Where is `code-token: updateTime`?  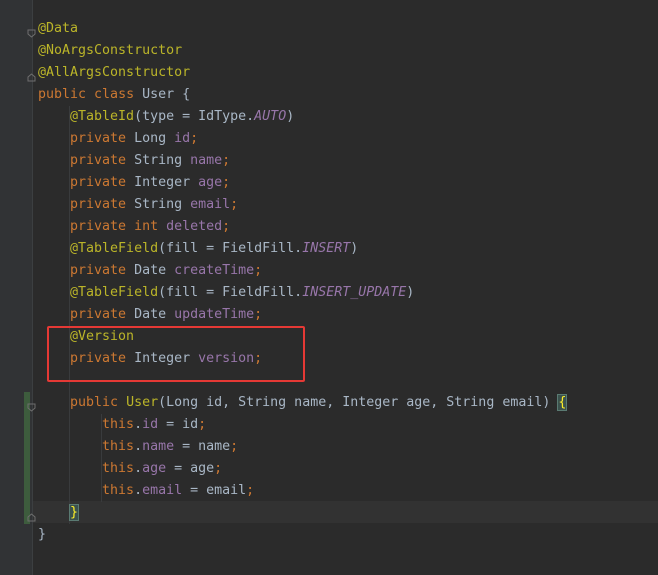 code-token: updateTime is located at coordinates (214, 314).